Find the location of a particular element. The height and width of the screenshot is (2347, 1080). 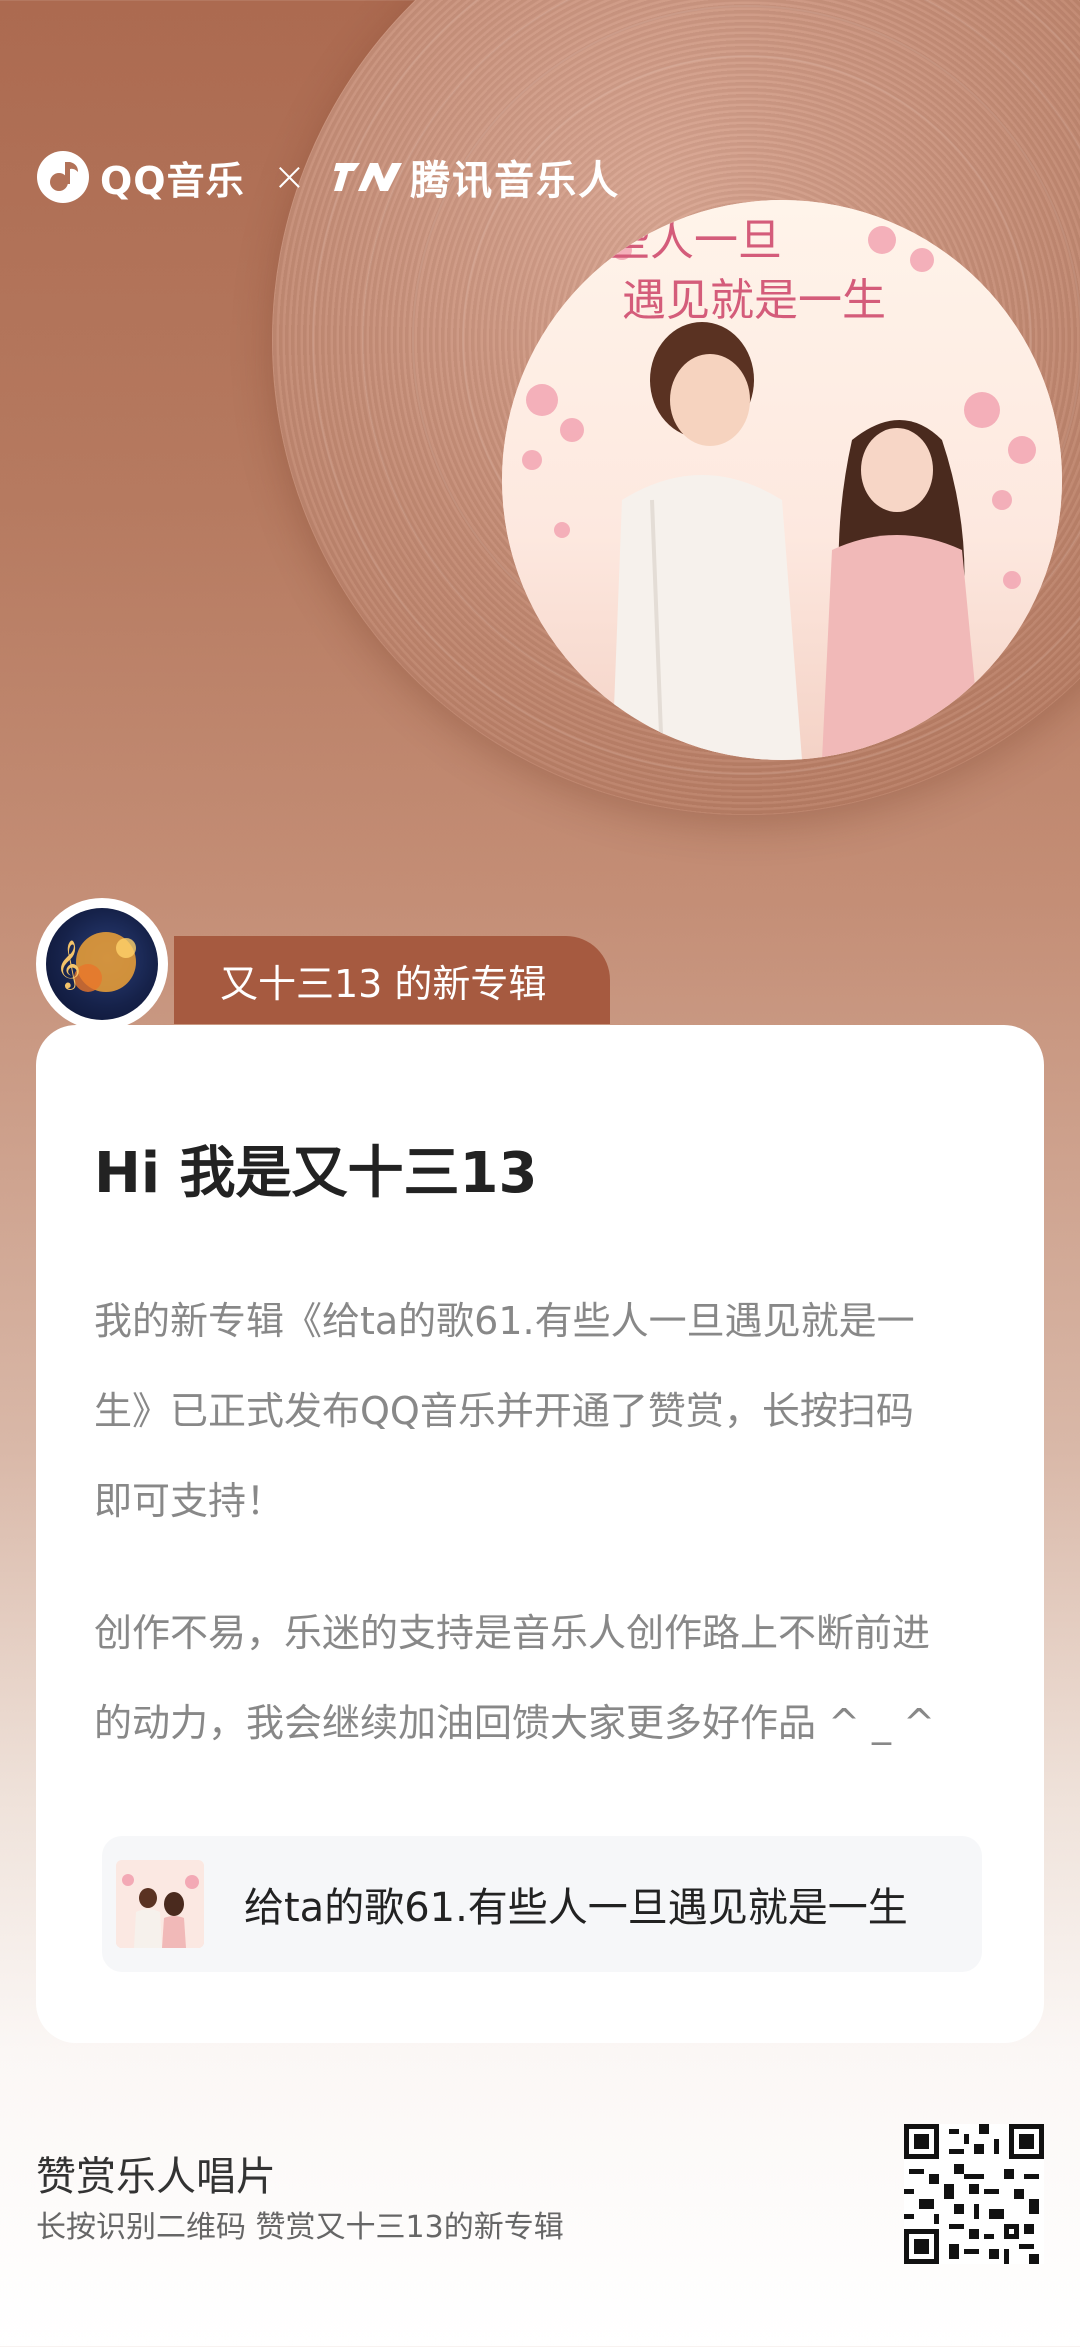

tme-label: 腾讯音乐人 is located at coordinates (515, 181).